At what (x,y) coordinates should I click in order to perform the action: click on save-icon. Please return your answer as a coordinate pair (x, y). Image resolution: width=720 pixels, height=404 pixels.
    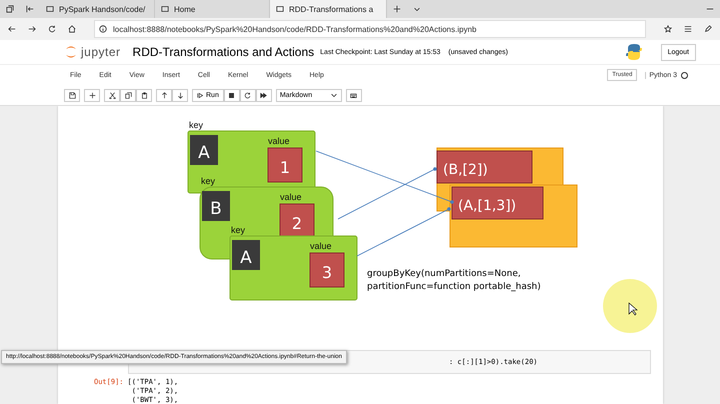
    Looking at the image, I should click on (72, 95).